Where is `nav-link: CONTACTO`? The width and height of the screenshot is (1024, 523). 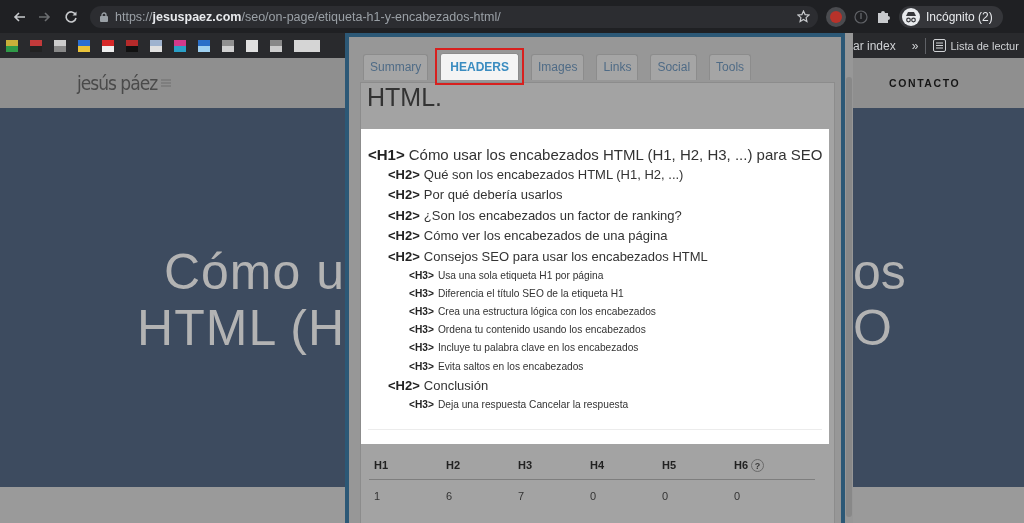 nav-link: CONTACTO is located at coordinates (916, 83).